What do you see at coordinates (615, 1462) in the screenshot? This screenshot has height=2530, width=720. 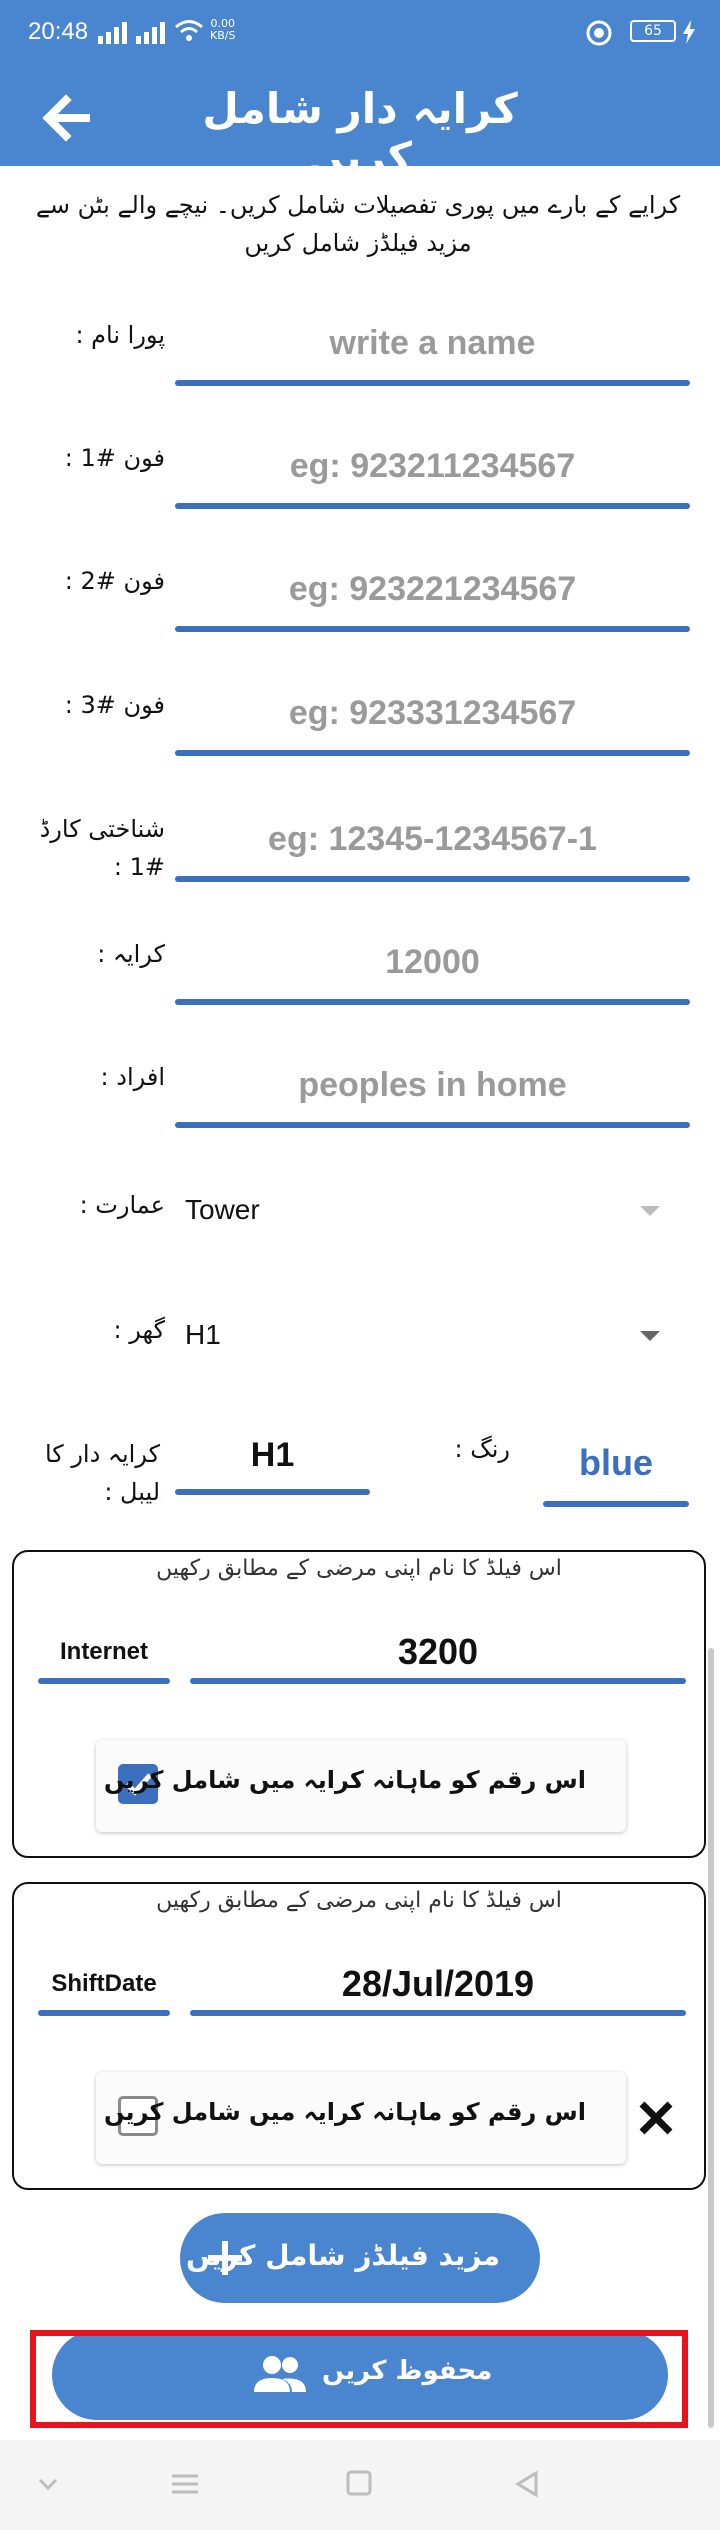 I see `color-value: blue` at bounding box center [615, 1462].